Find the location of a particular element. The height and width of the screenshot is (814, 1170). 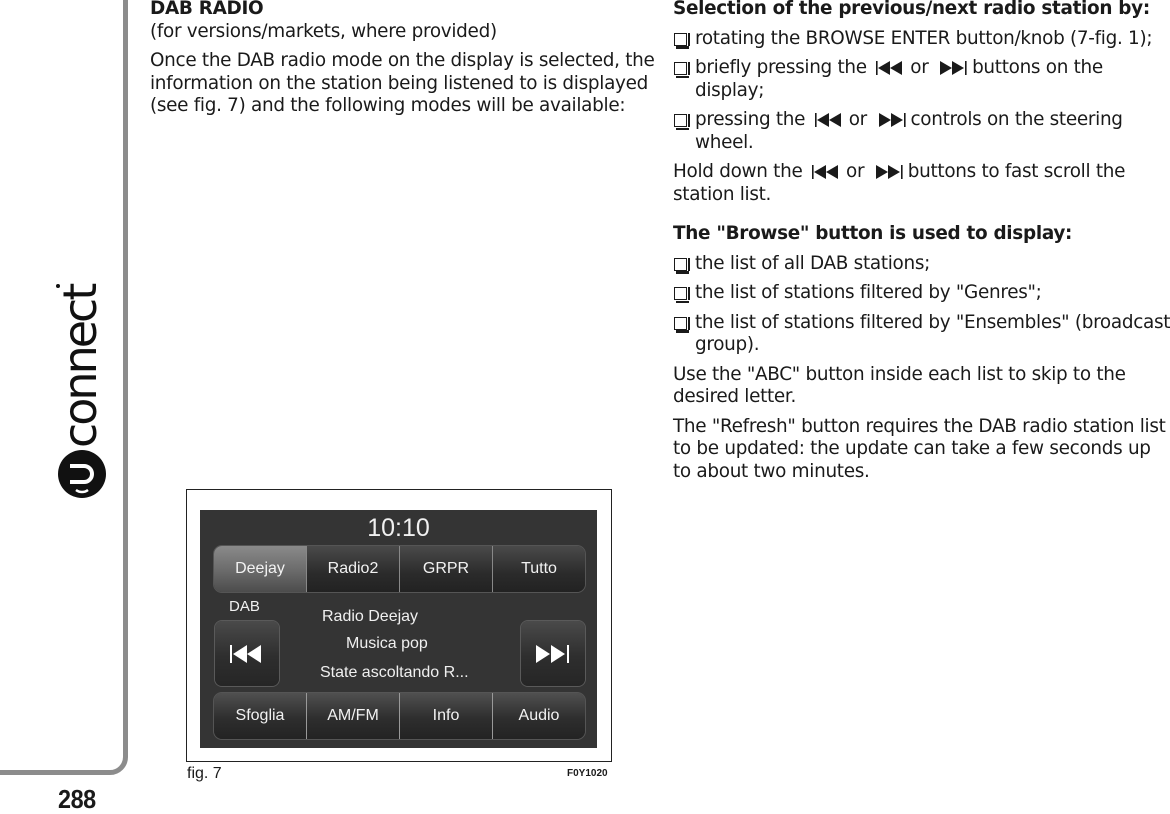

preset-tab: Deejay is located at coordinates (260, 569).